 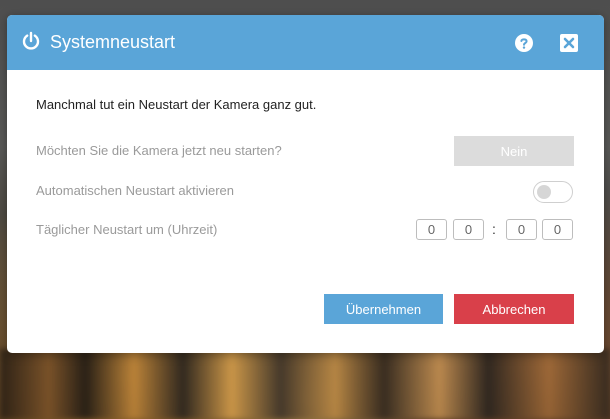 I want to click on minute-tens-field: 0, so click(x=521, y=229).